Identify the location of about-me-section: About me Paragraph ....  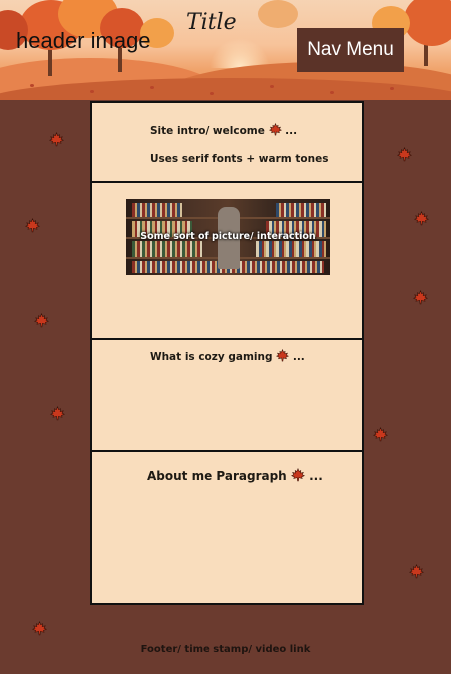
(227, 527).